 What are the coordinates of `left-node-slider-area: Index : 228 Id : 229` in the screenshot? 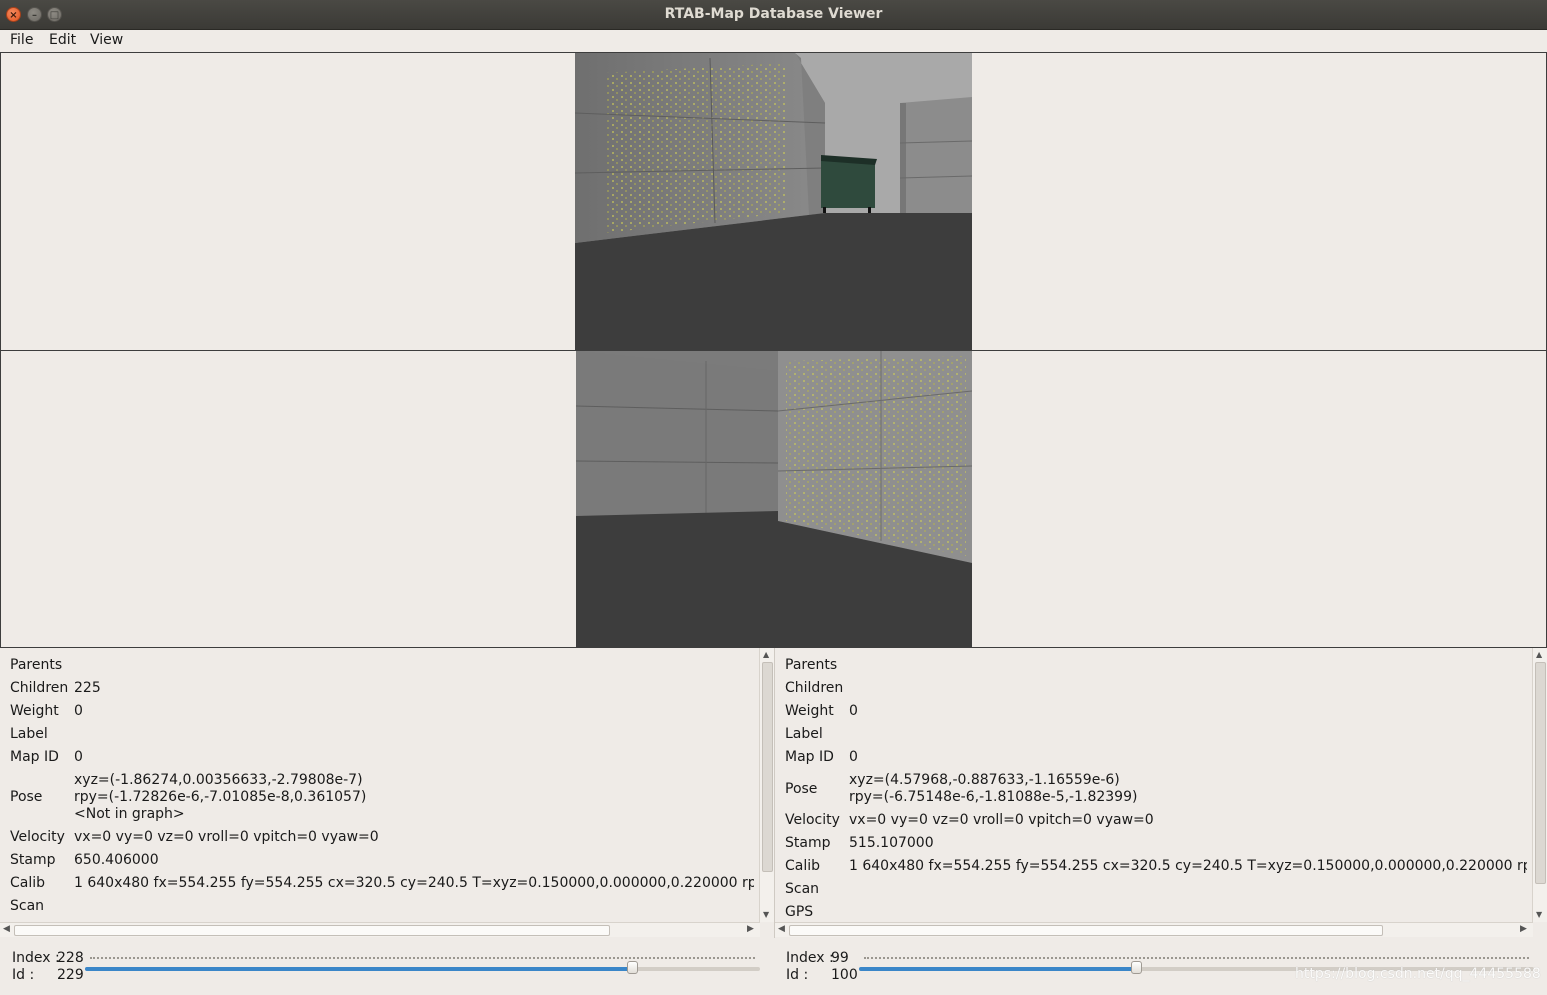 It's located at (387, 966).